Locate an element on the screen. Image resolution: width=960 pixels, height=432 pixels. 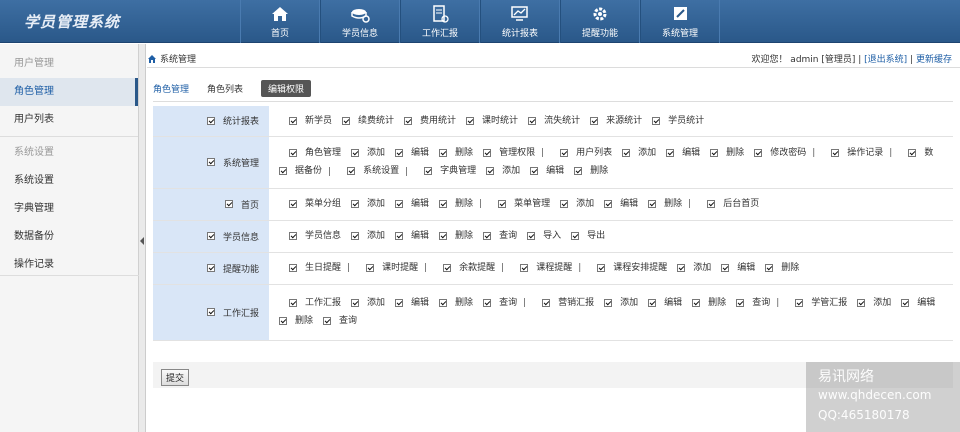
top-nav: 首页 学员信息 工作汇报 统计报表 提醒功能 系统管理 is located at coordinates (480, 21).